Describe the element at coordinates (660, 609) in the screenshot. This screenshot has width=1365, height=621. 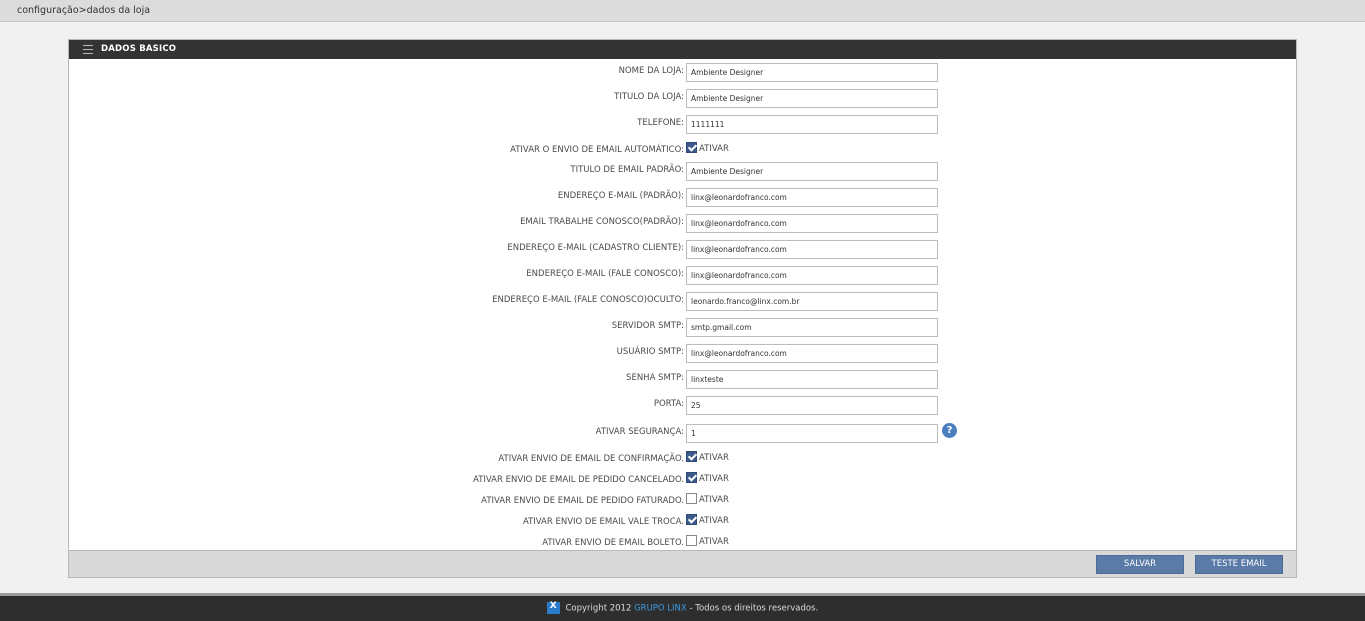
I see `brand-link: GRUPO LINX` at that location.